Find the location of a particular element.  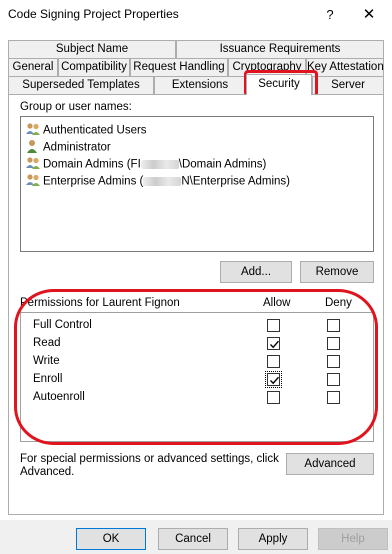

tab-superseded-templates: Superseded Templates is located at coordinates (81, 85).